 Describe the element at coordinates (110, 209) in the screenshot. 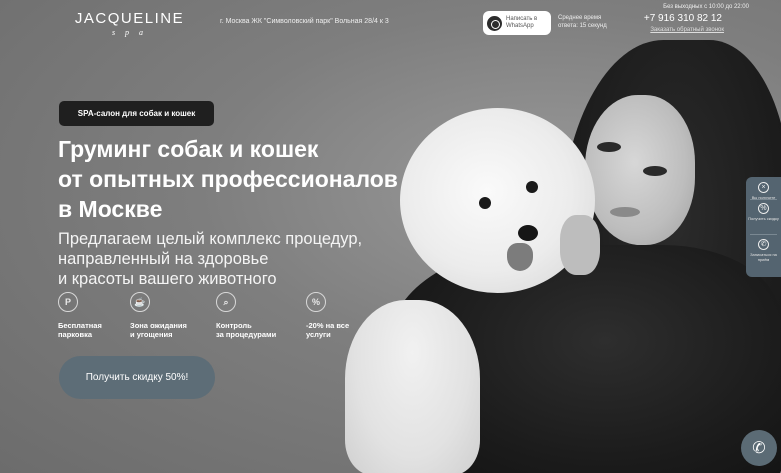

I see `title-line: в Москве` at that location.